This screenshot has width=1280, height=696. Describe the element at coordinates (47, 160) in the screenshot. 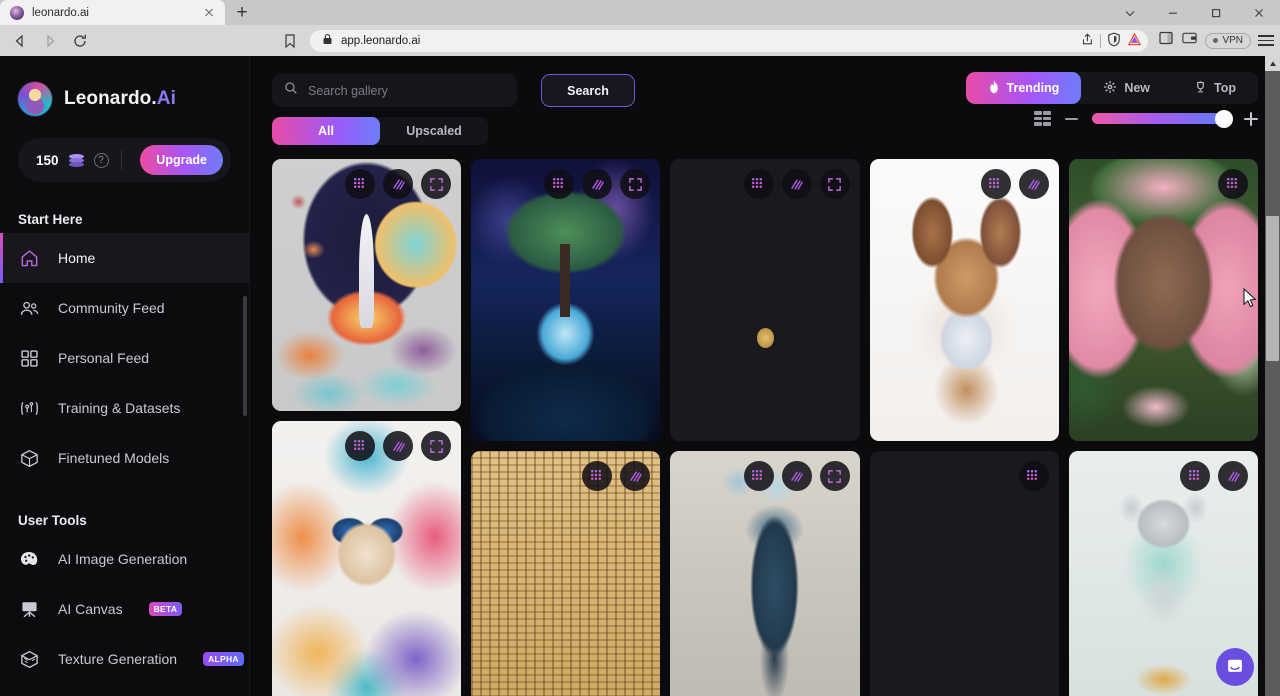

I see `credits-amount: 150` at that location.